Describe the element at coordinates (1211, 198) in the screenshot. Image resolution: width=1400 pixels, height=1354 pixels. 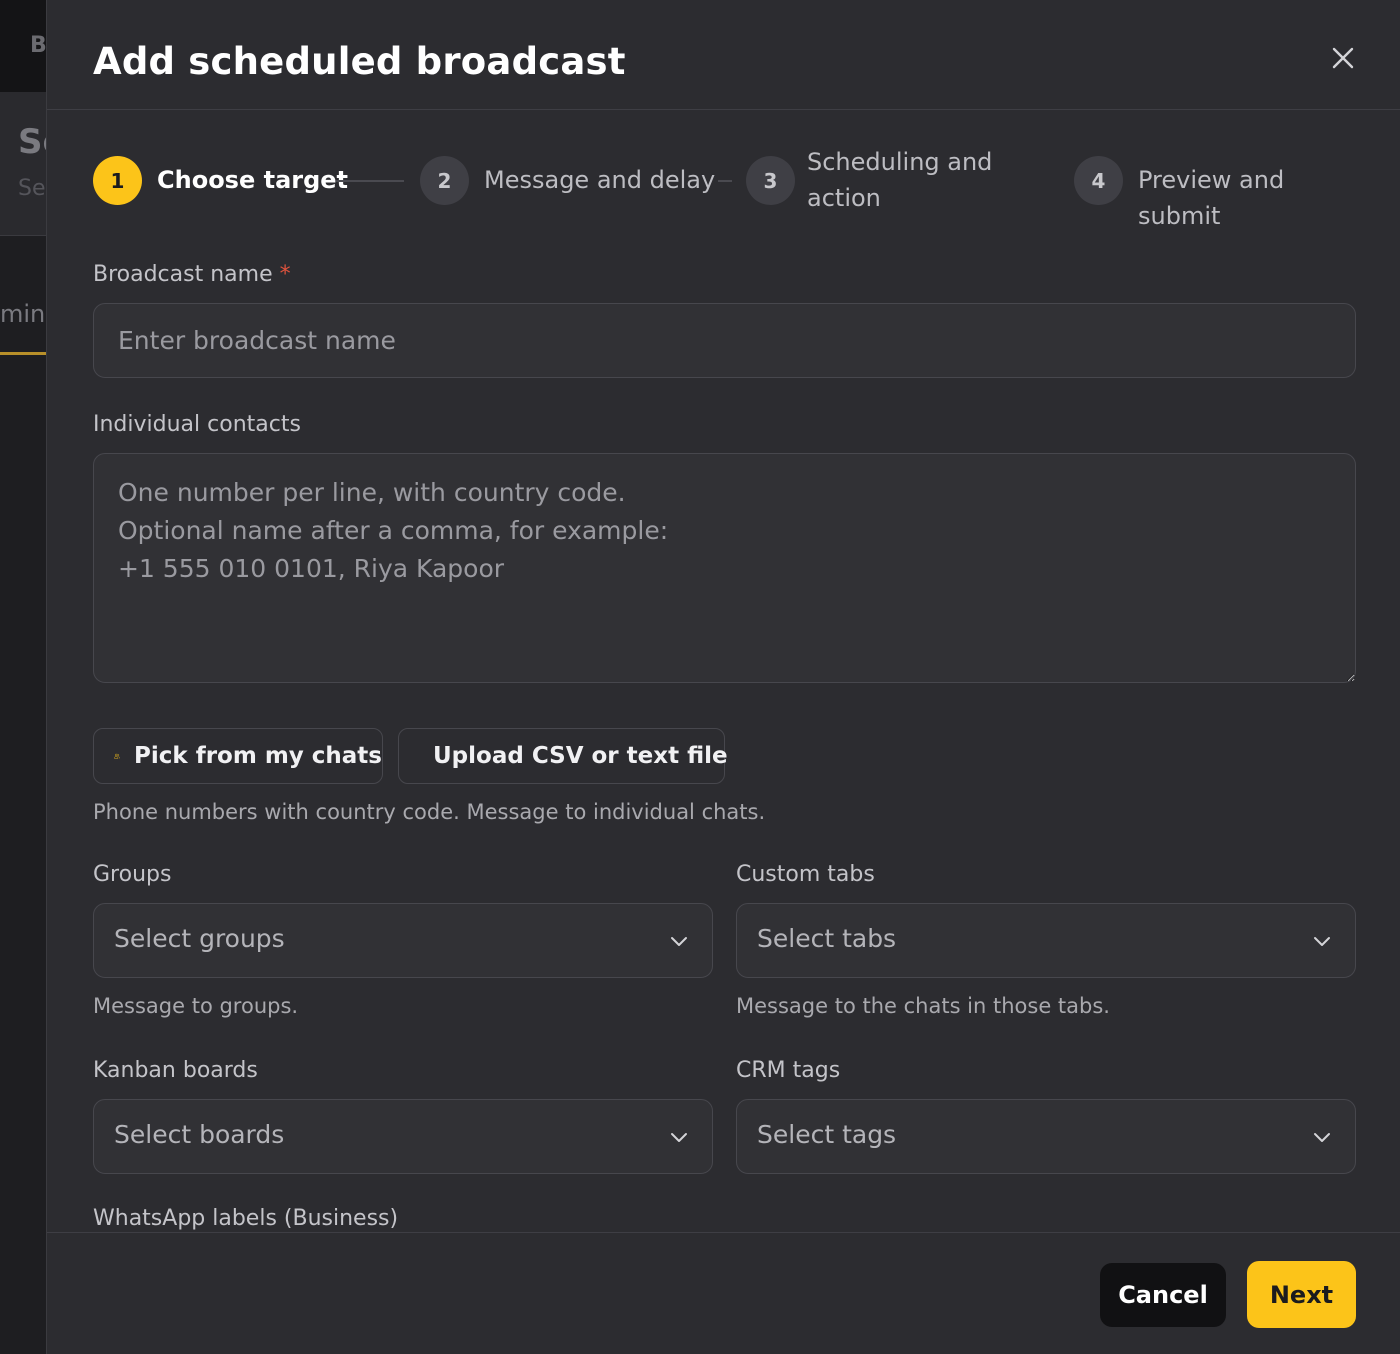
I see `step-4-label: Preview and submit` at that location.